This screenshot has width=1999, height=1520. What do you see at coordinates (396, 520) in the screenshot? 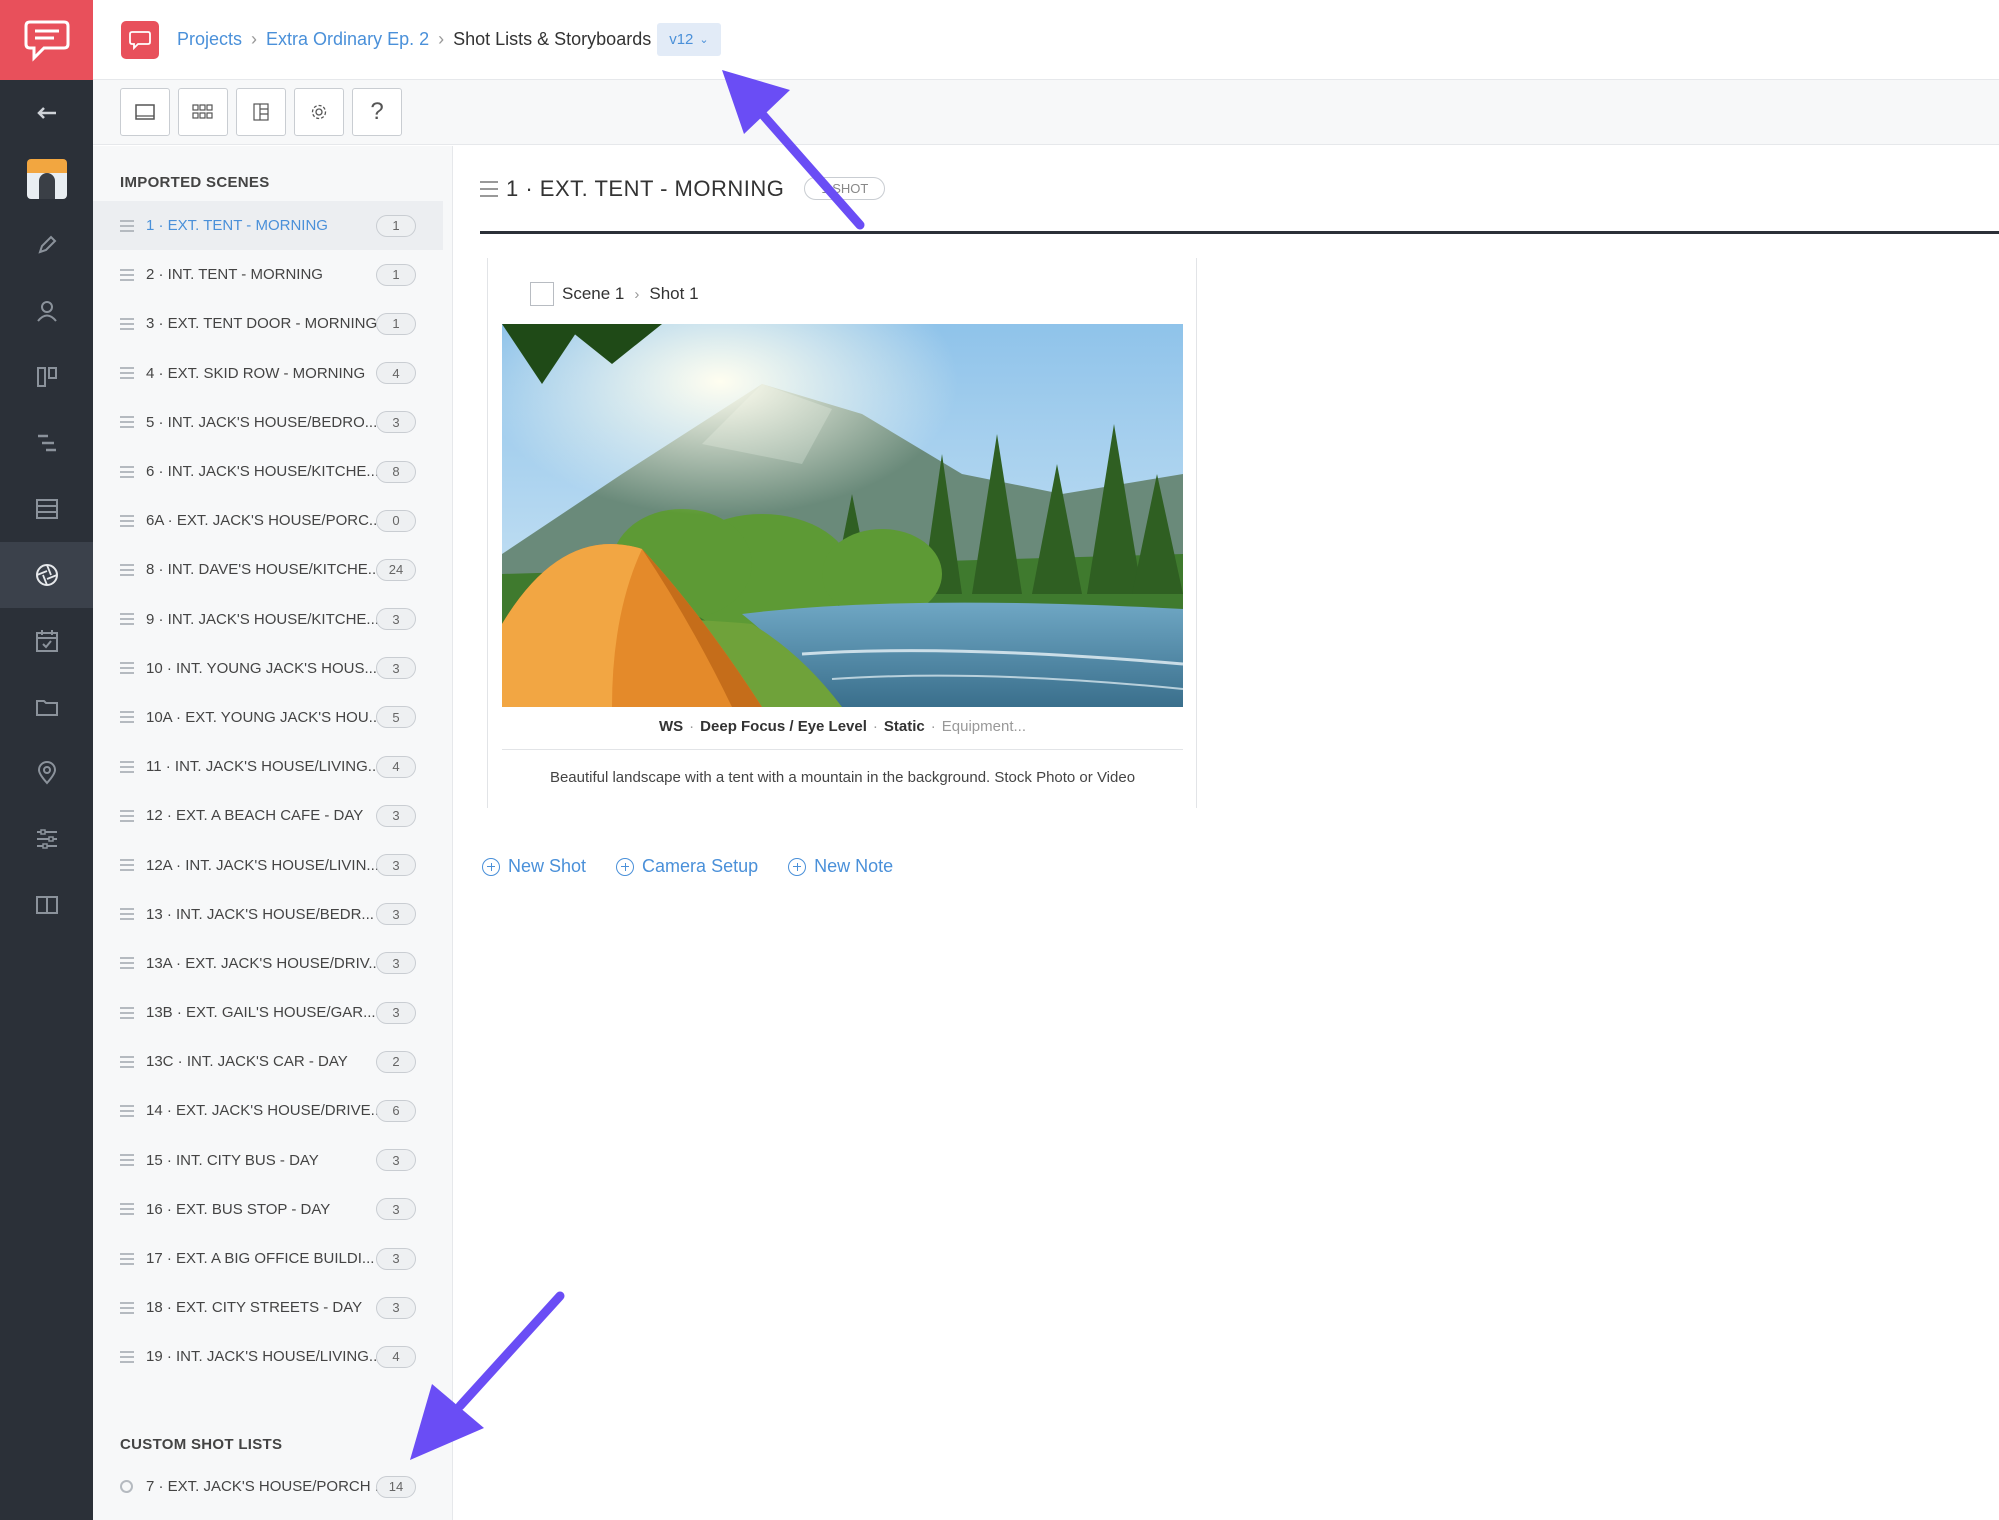
I see `shot-count-badge: 0` at bounding box center [396, 520].